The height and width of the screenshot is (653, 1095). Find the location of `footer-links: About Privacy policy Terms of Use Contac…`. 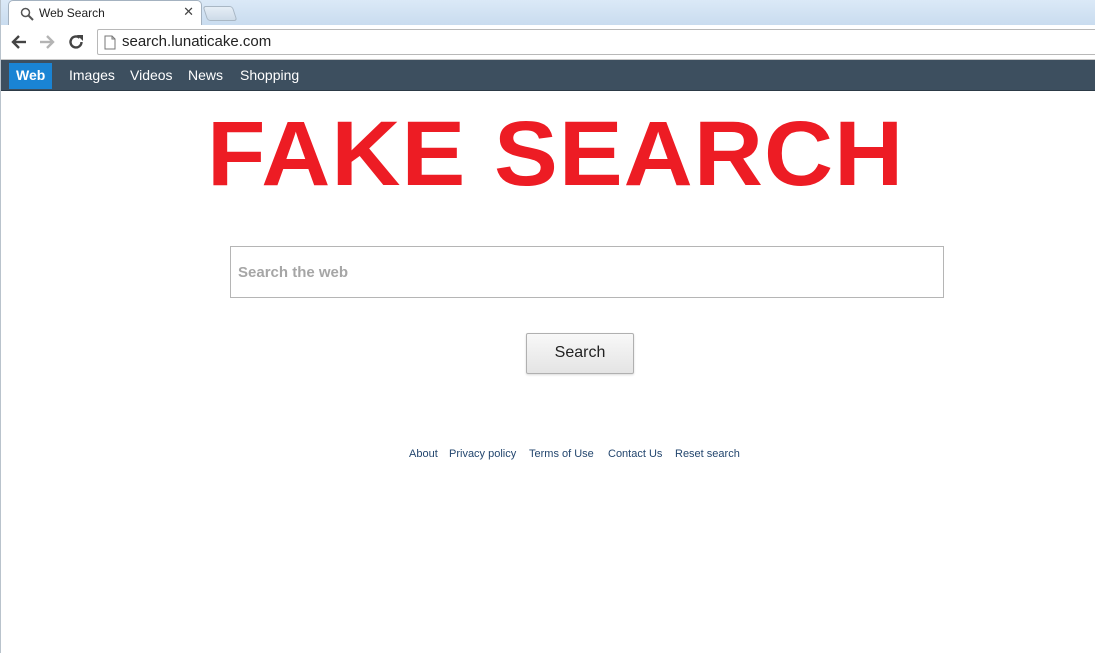

footer-links: About Privacy policy Terms of Use Contac… is located at coordinates (548, 456).